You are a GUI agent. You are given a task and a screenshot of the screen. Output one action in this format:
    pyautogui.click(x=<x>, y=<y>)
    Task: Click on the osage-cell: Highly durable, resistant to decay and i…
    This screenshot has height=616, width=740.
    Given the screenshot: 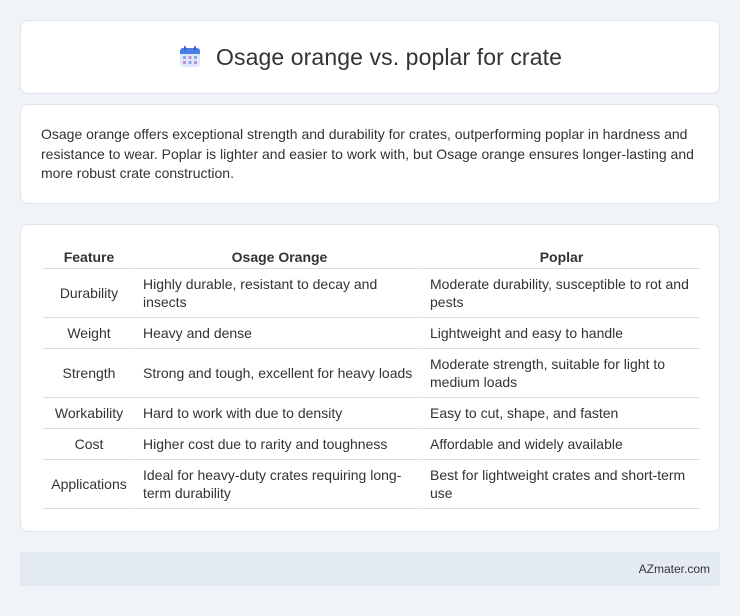 What is the action you would take?
    pyautogui.click(x=278, y=293)
    